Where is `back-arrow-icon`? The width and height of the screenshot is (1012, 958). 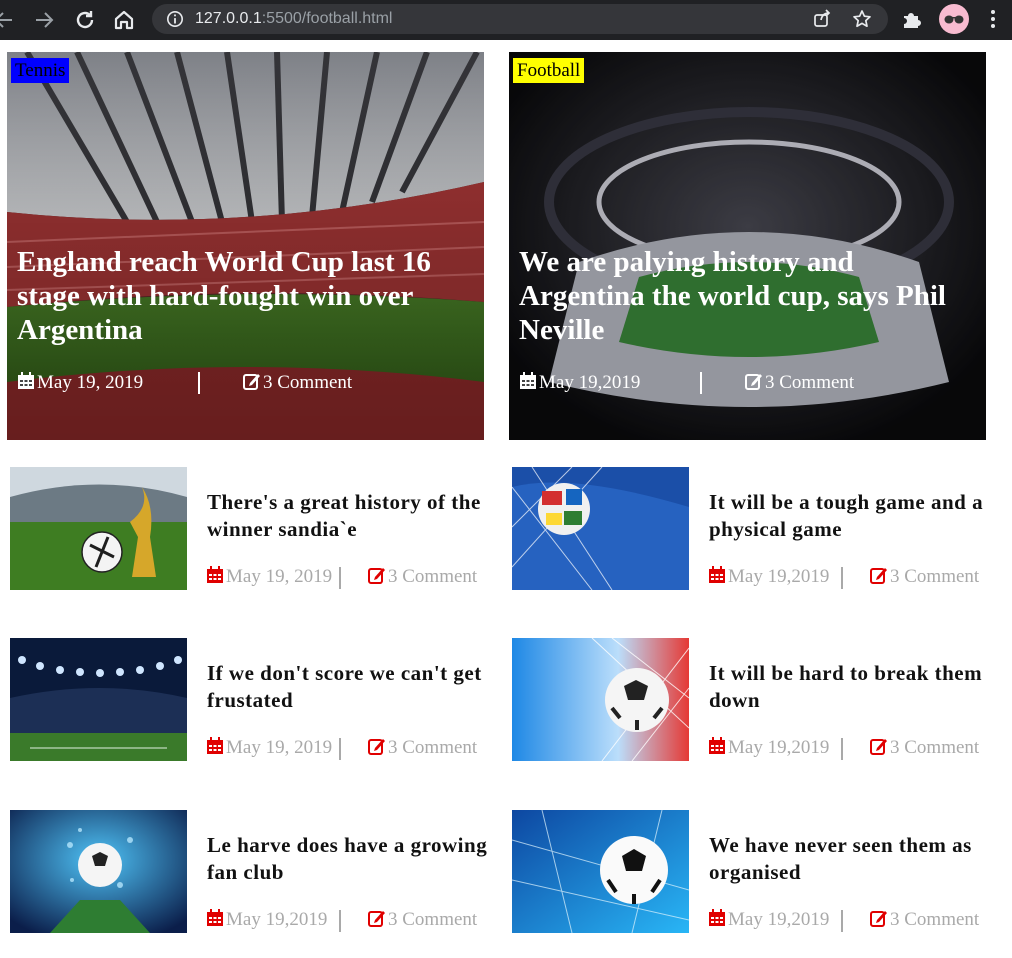 back-arrow-icon is located at coordinates (8, 20).